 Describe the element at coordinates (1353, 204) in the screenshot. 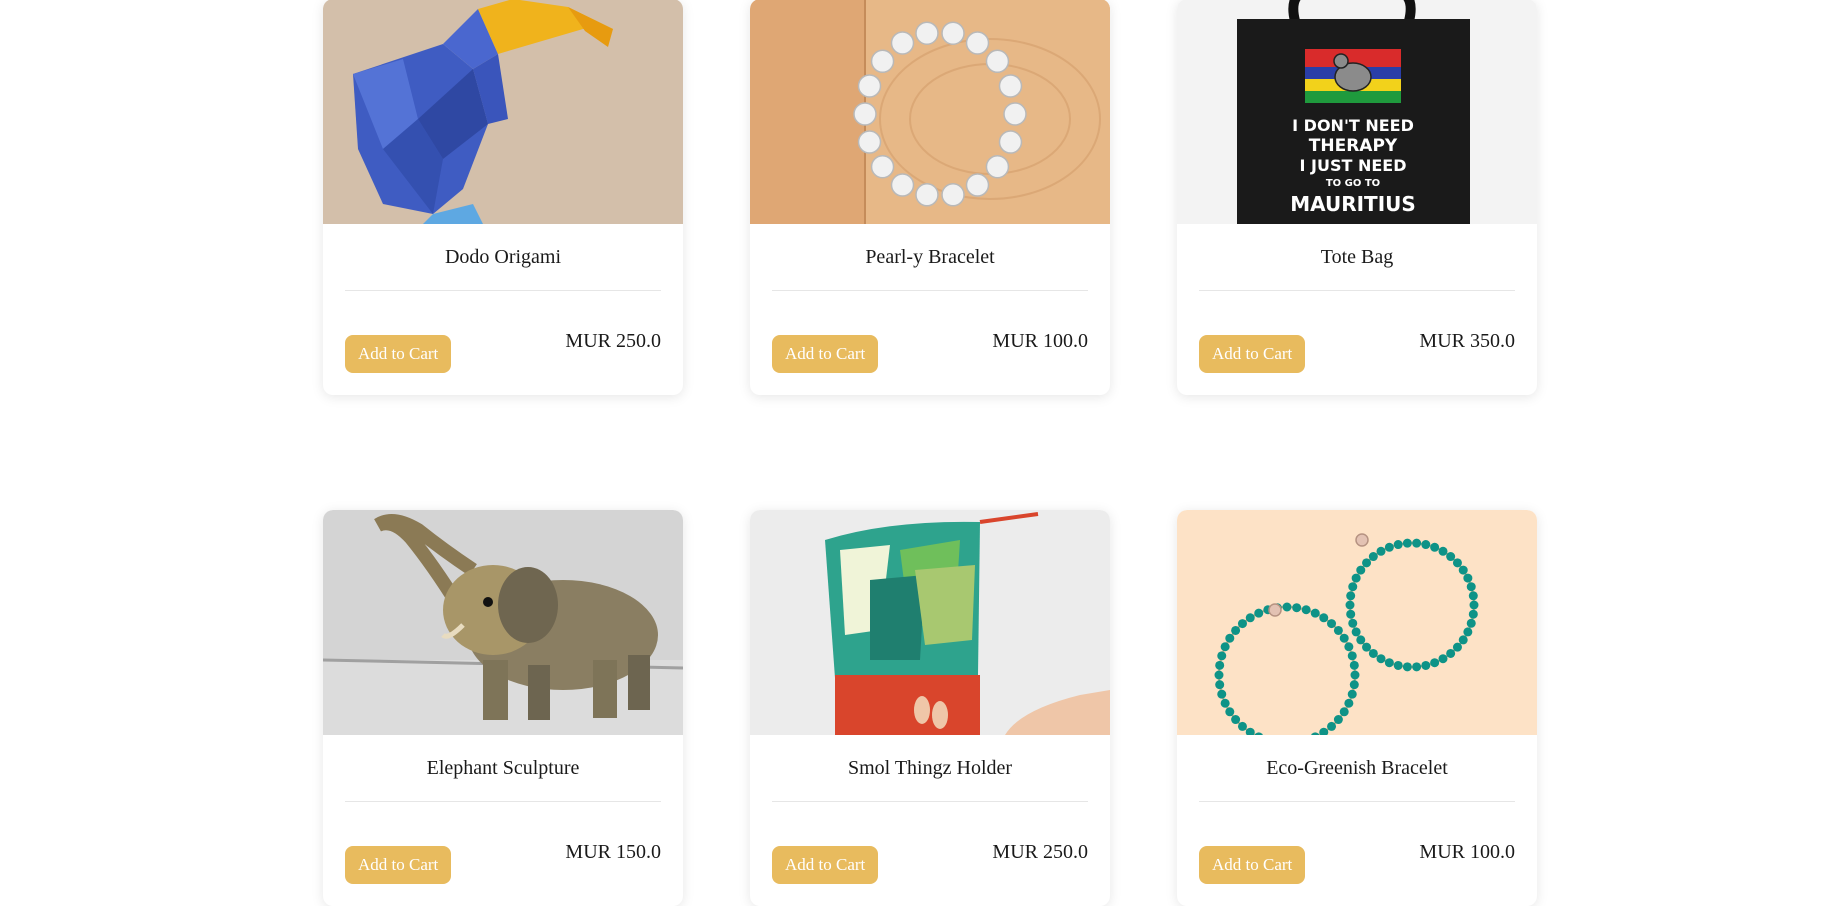

I see `tote-line-5: MAURITIUS` at that location.